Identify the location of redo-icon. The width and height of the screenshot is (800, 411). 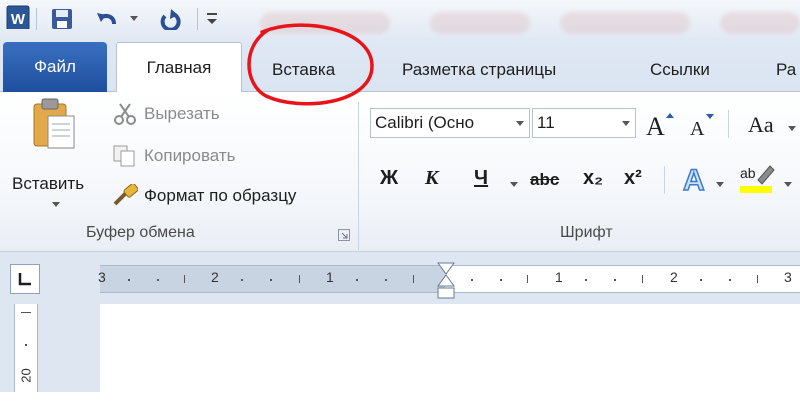
(171, 18).